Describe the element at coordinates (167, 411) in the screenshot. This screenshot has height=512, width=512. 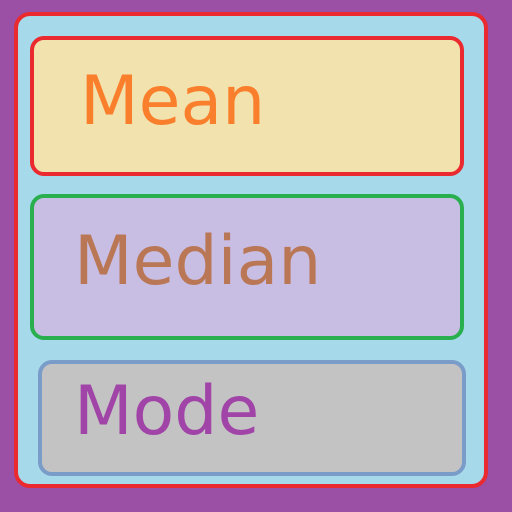
I see `mode-label: Mode` at that location.